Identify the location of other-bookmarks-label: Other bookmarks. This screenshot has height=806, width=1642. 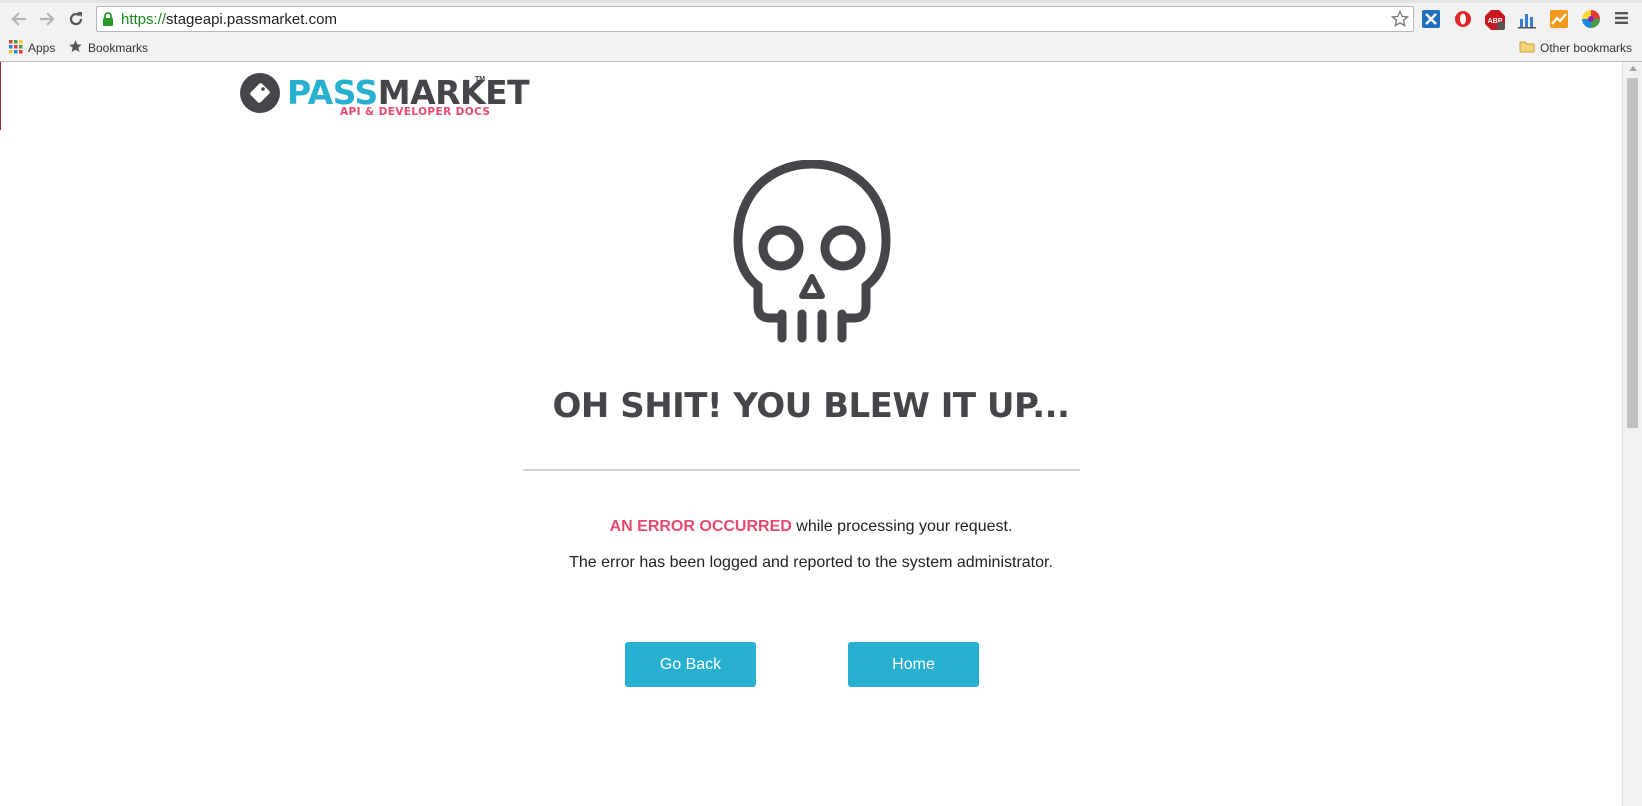
(1586, 48).